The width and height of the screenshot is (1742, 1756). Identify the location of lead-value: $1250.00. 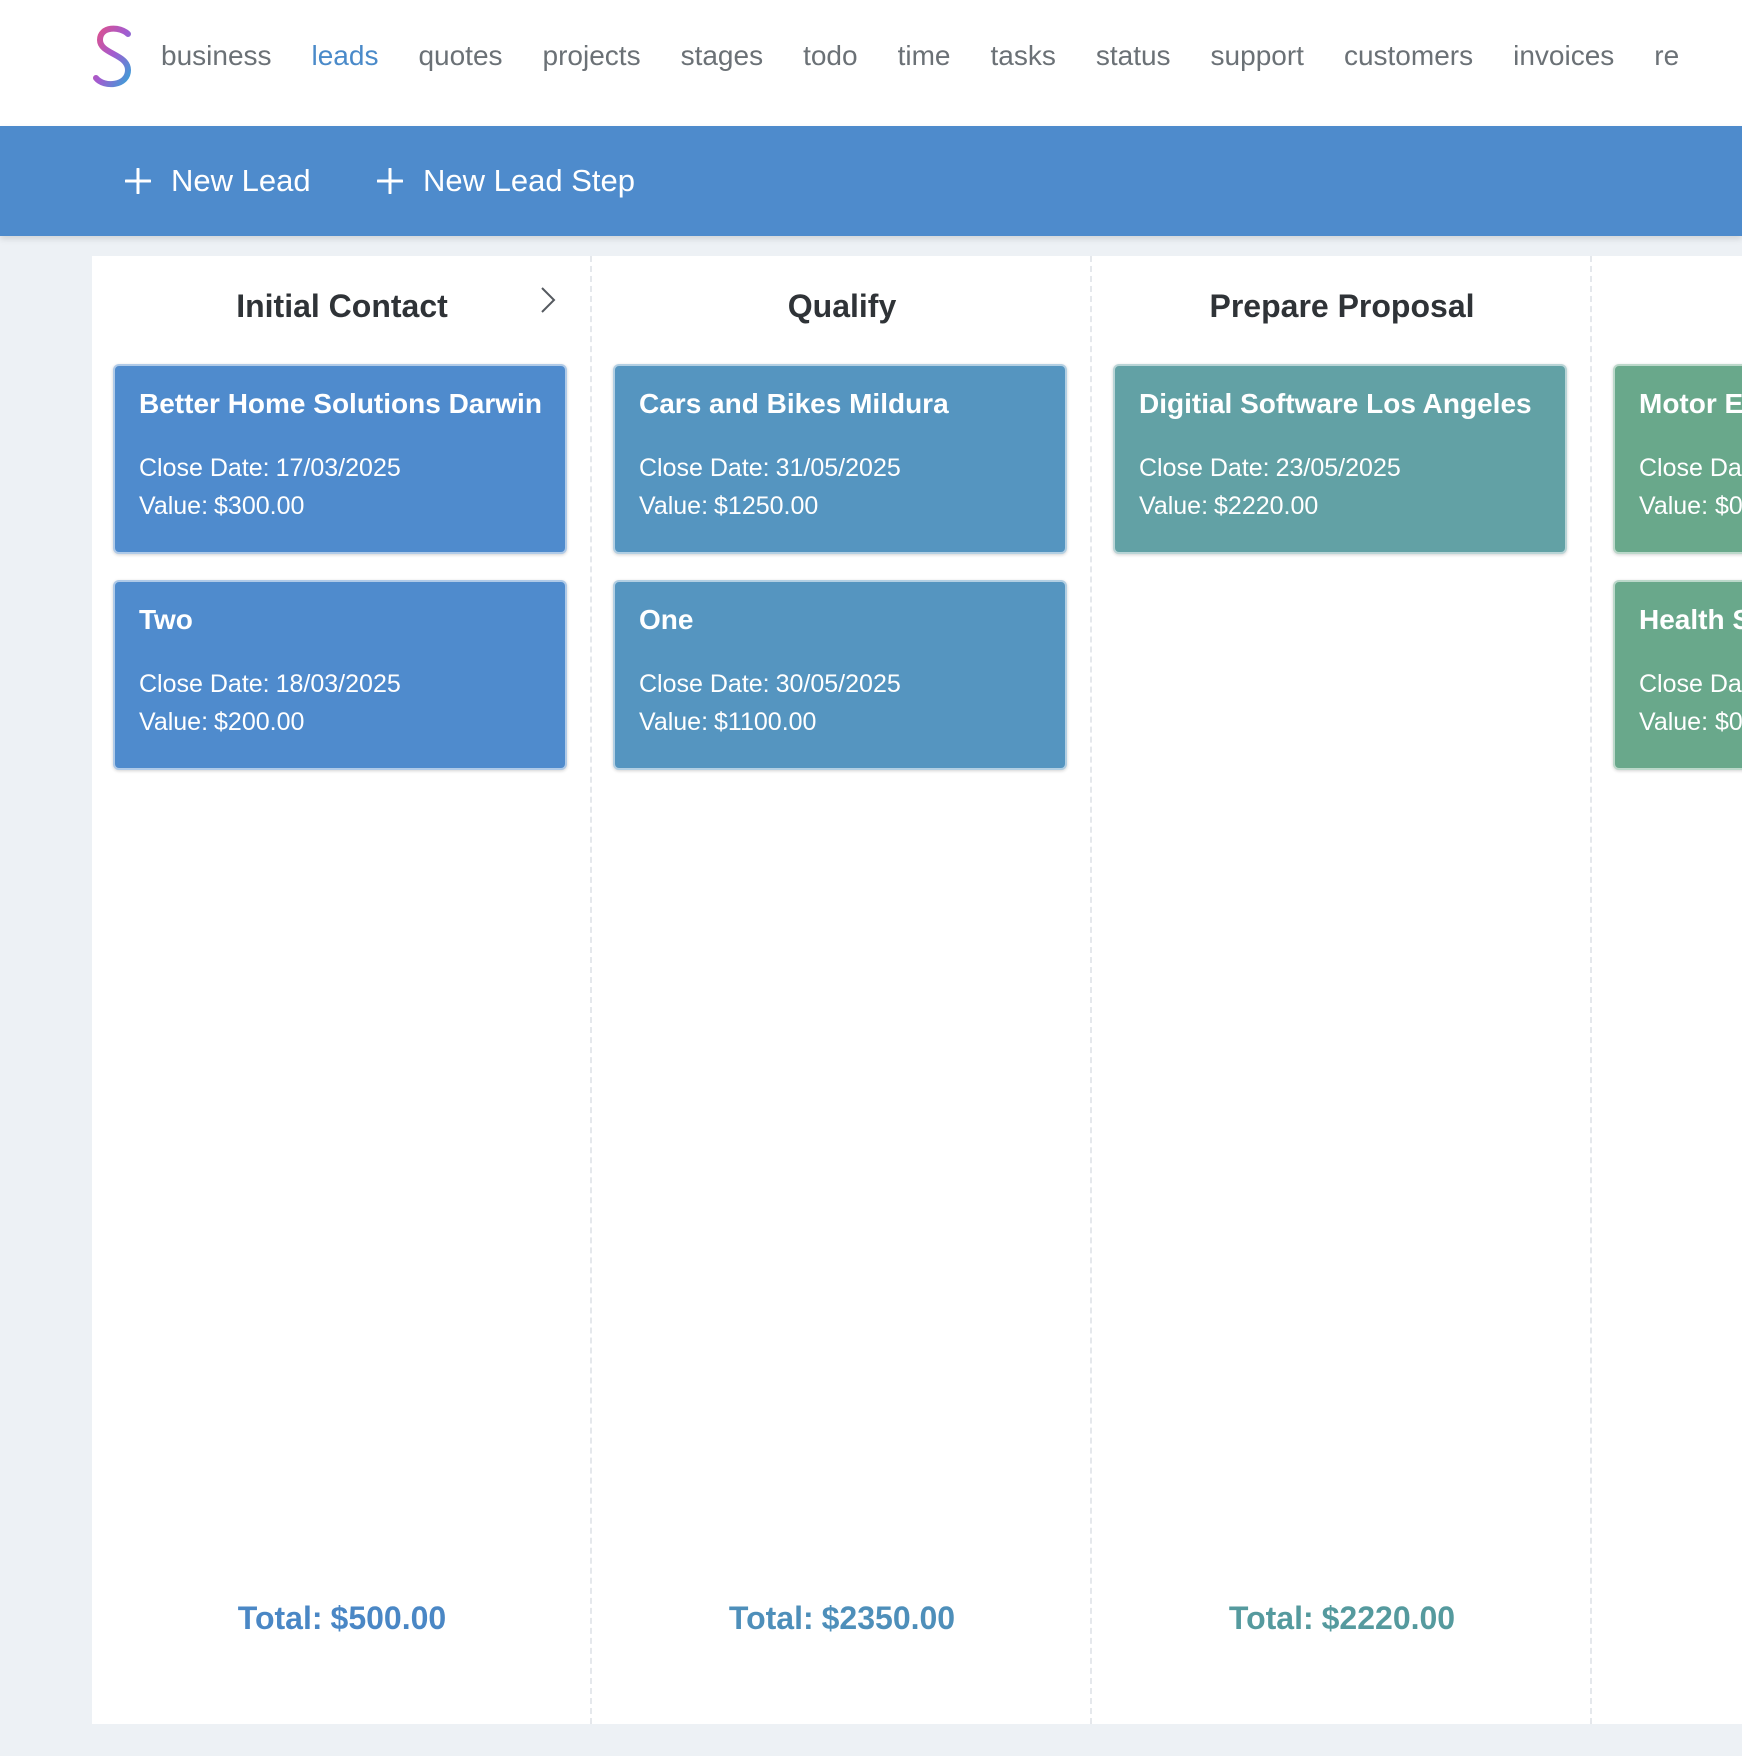
(766, 506).